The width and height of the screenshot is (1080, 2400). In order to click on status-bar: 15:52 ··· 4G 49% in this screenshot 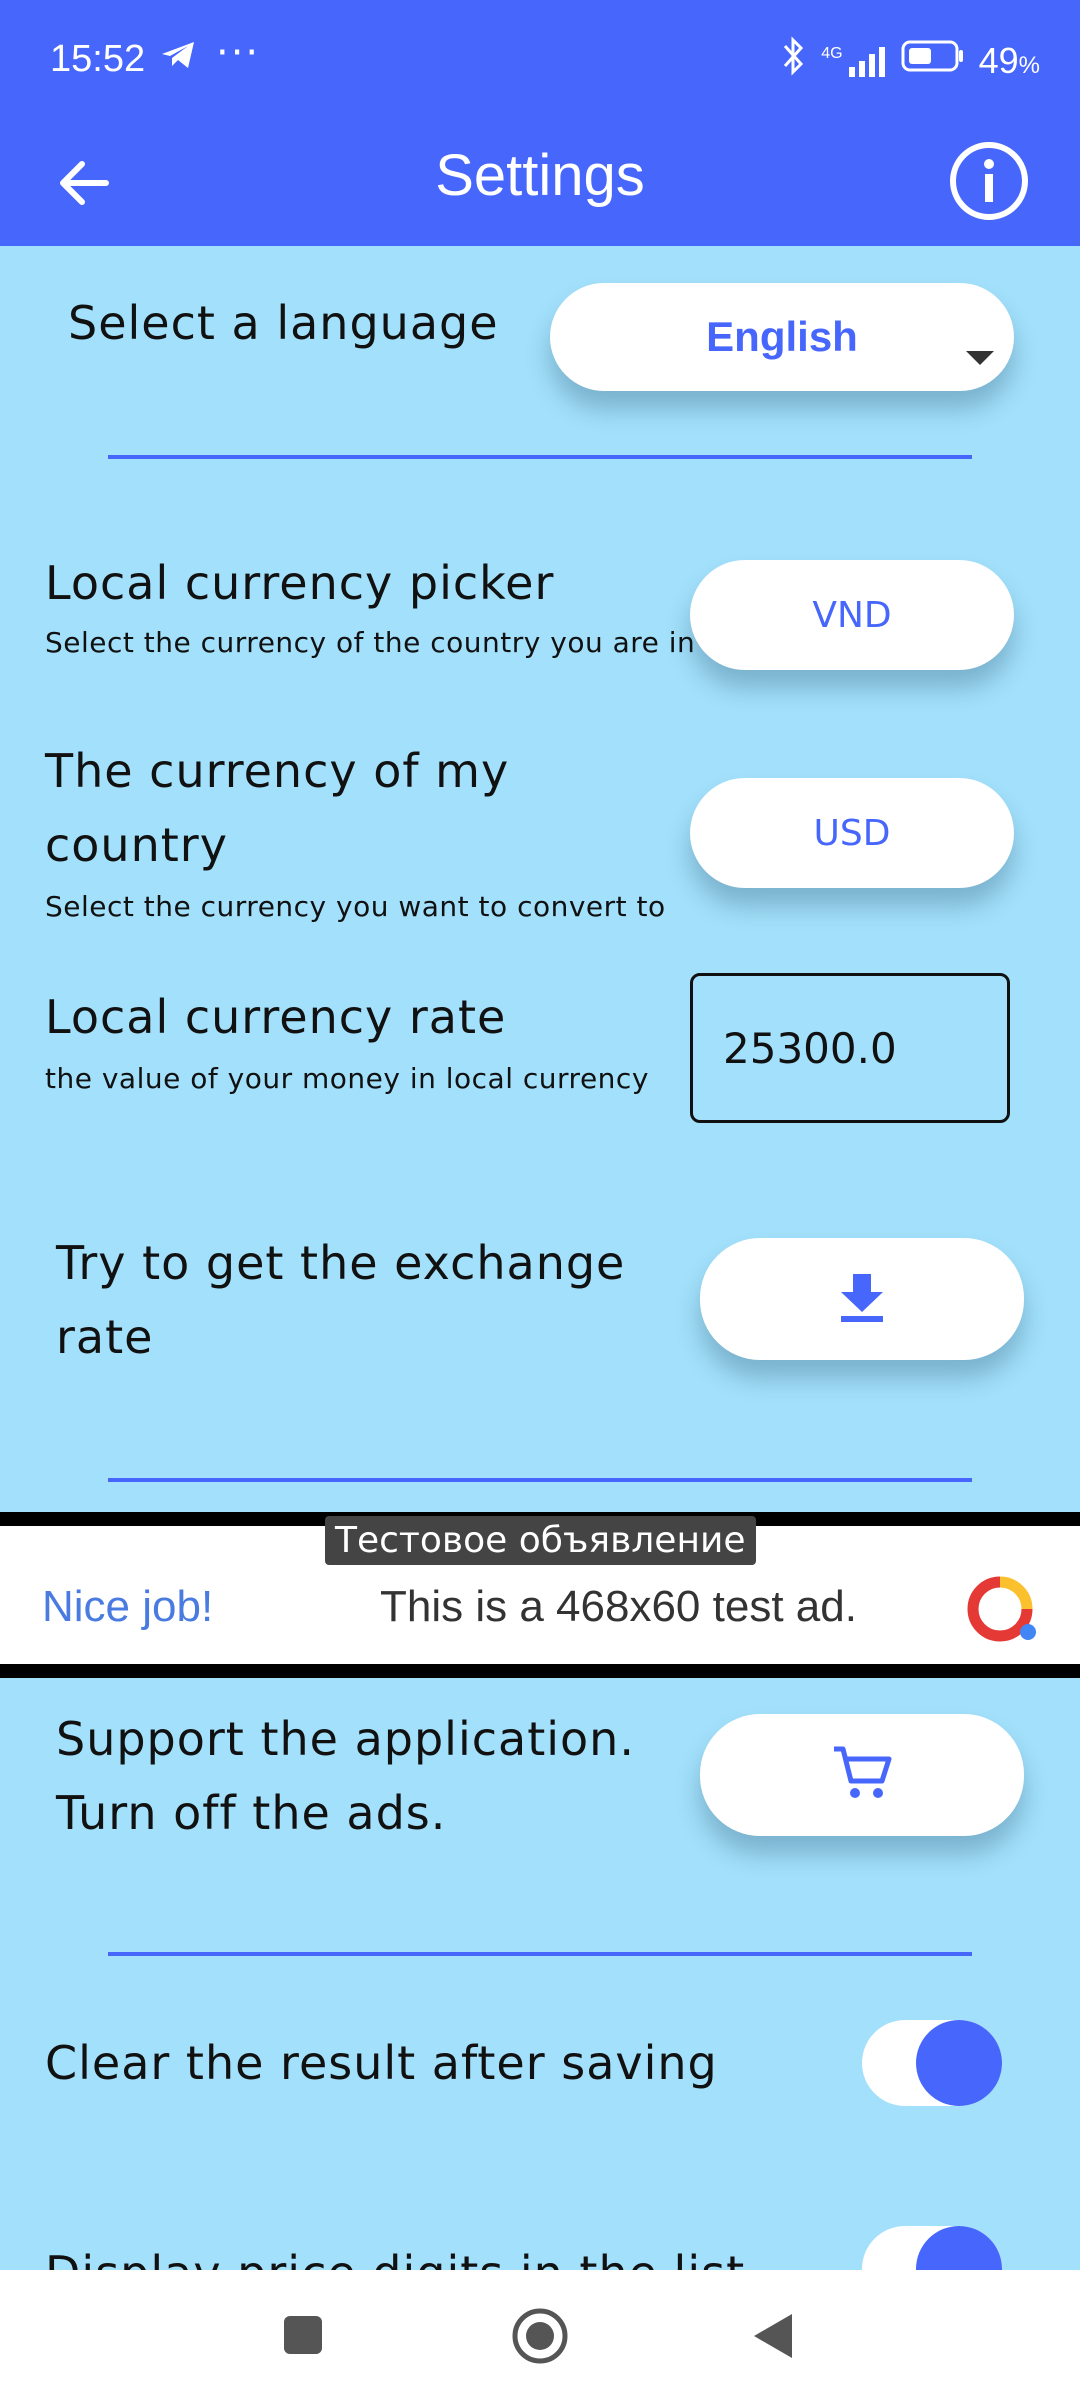, I will do `click(540, 60)`.